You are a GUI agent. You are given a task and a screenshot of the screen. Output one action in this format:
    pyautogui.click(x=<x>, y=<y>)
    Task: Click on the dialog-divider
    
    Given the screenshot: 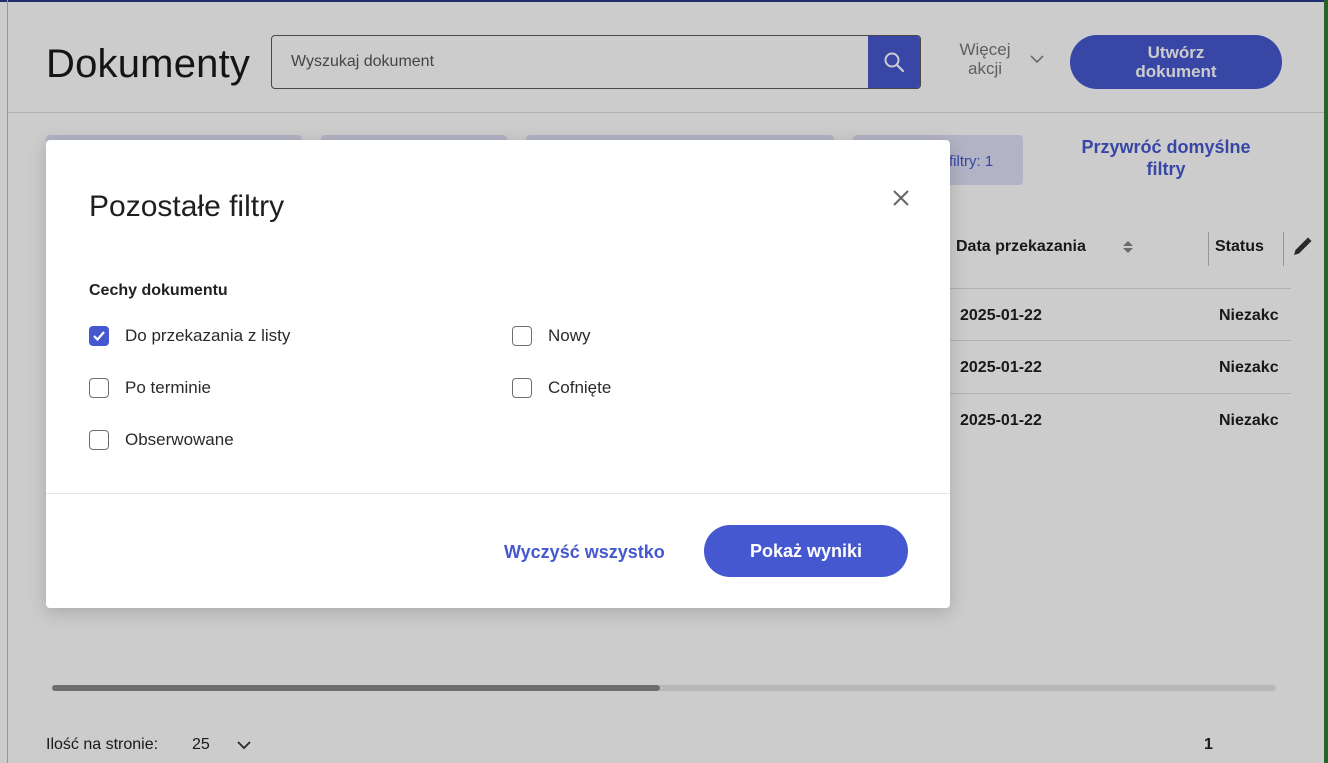 What is the action you would take?
    pyautogui.click(x=498, y=493)
    